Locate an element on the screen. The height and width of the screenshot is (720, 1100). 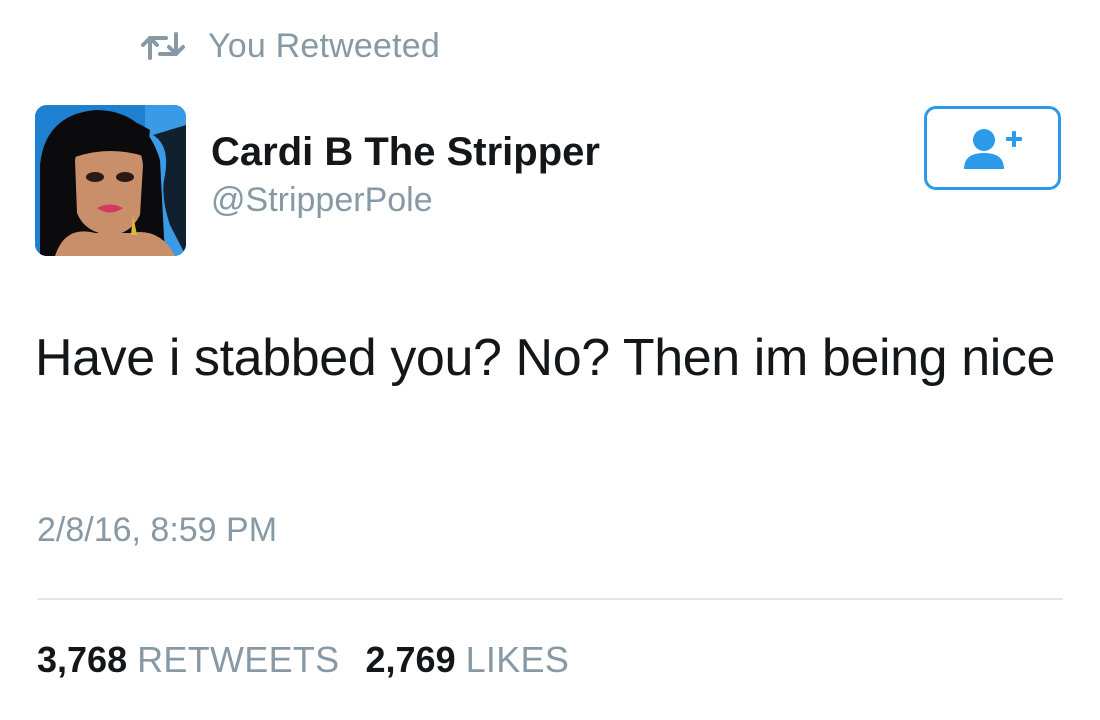
follow-button is located at coordinates (992, 148).